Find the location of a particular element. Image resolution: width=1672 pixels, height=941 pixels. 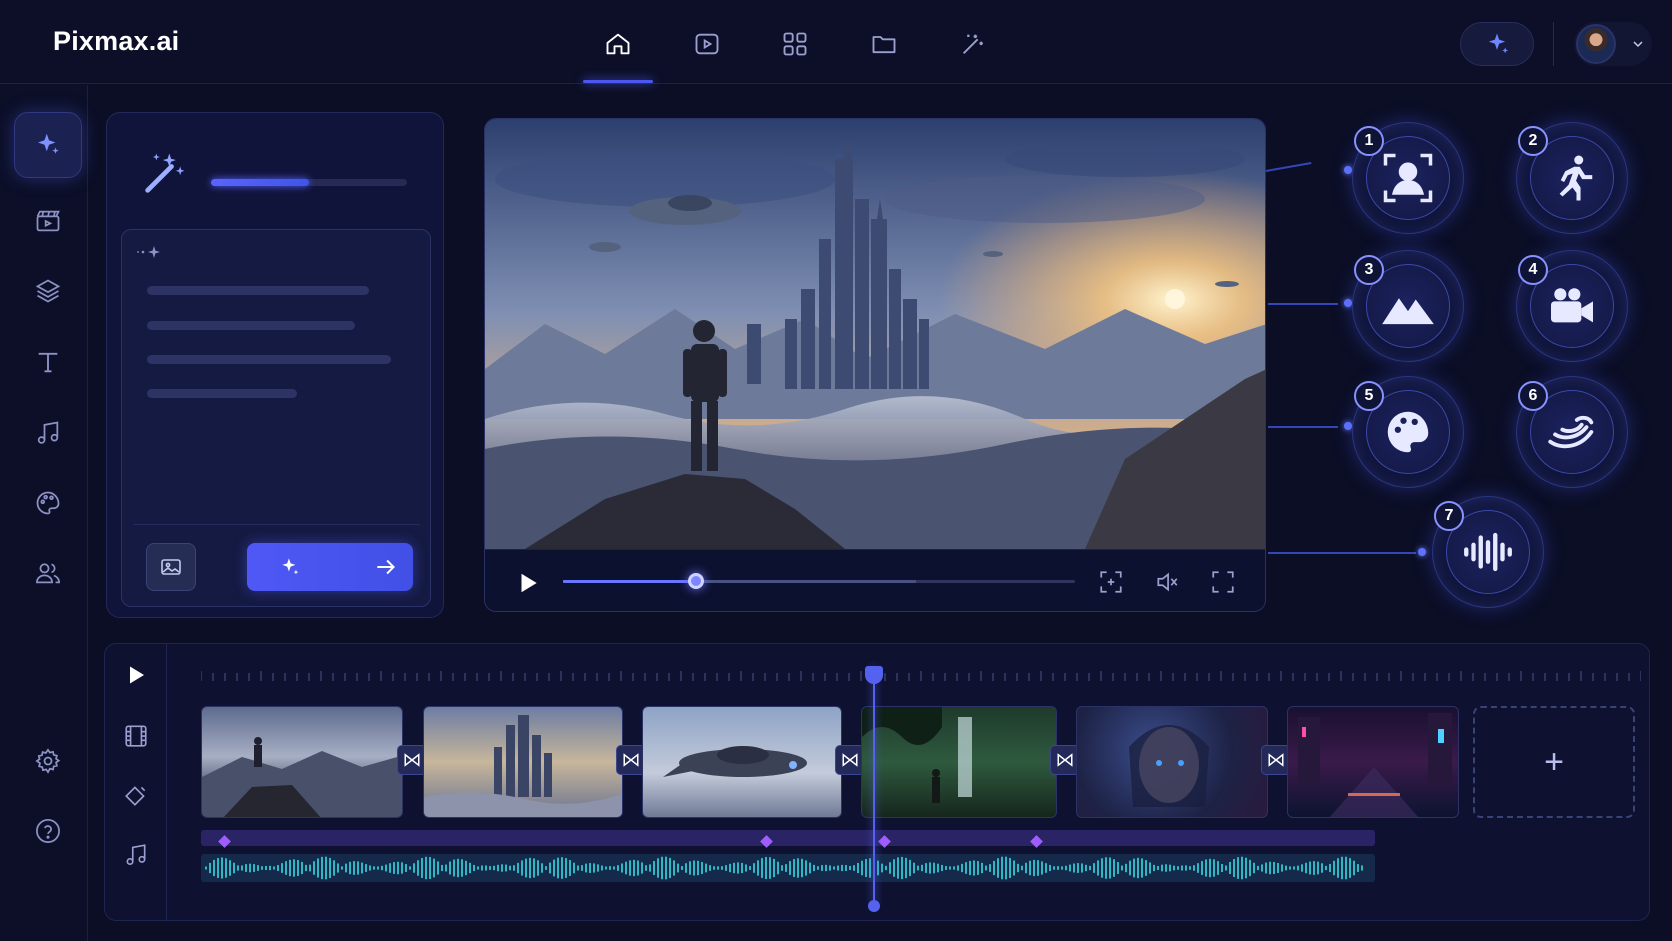

timeline-ruler is located at coordinates (921, 676).